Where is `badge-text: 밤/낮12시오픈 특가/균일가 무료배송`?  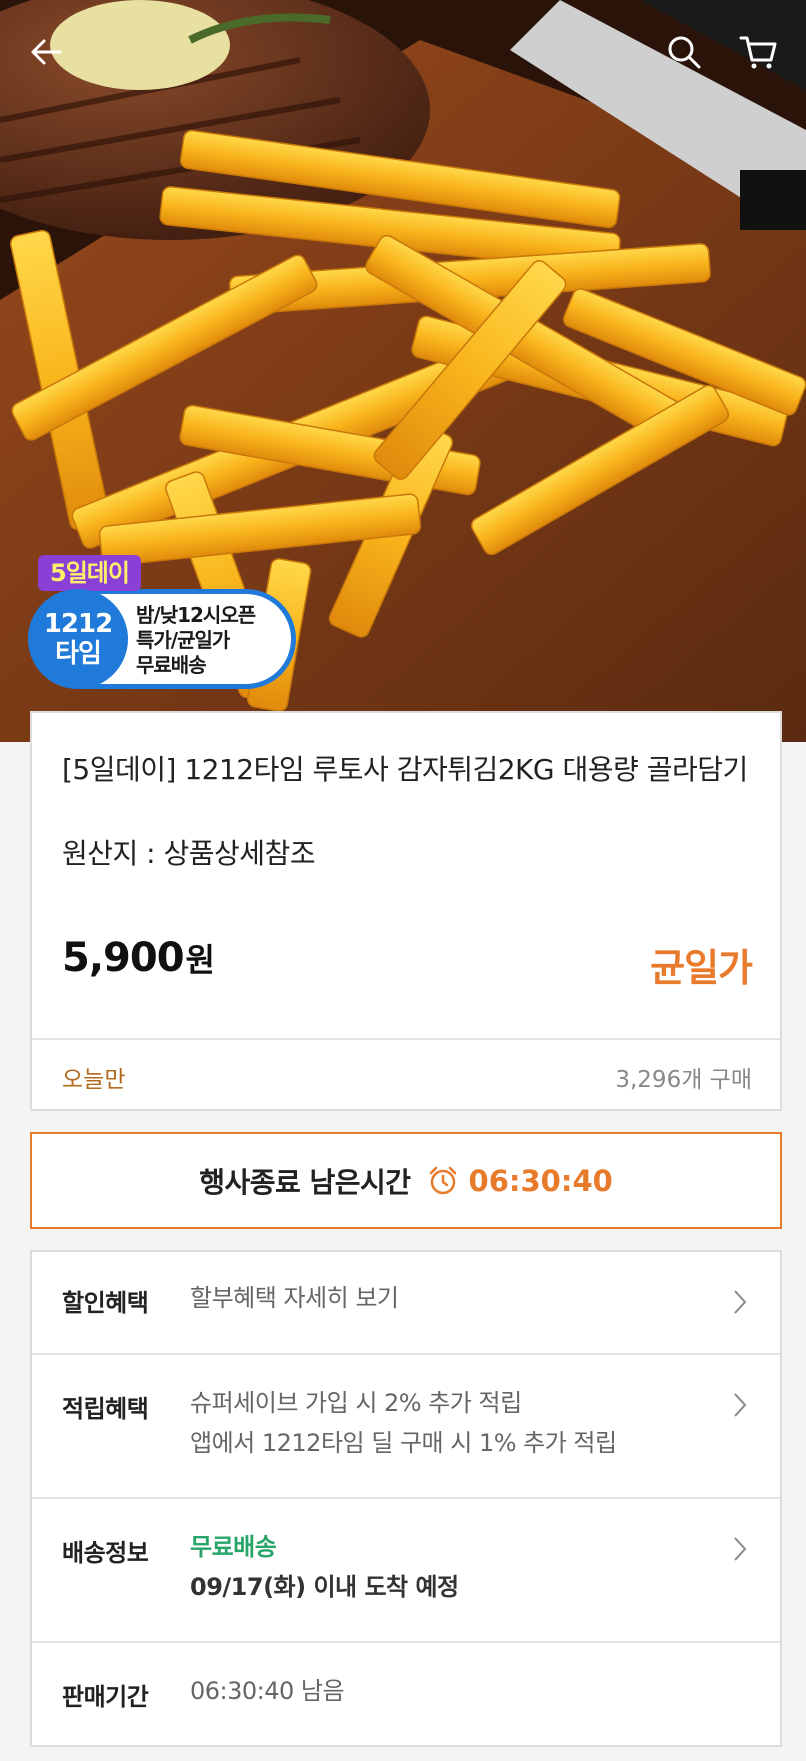 badge-text: 밤/낮12시오픈 특가/균일가 무료배송 is located at coordinates (216, 640).